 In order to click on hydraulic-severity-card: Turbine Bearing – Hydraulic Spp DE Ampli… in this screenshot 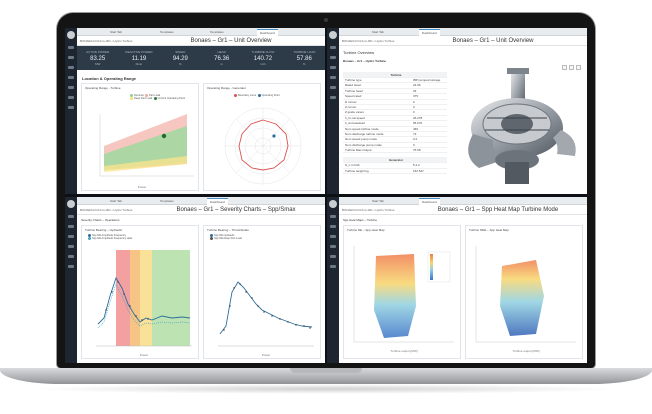, I will do `click(140, 292)`.